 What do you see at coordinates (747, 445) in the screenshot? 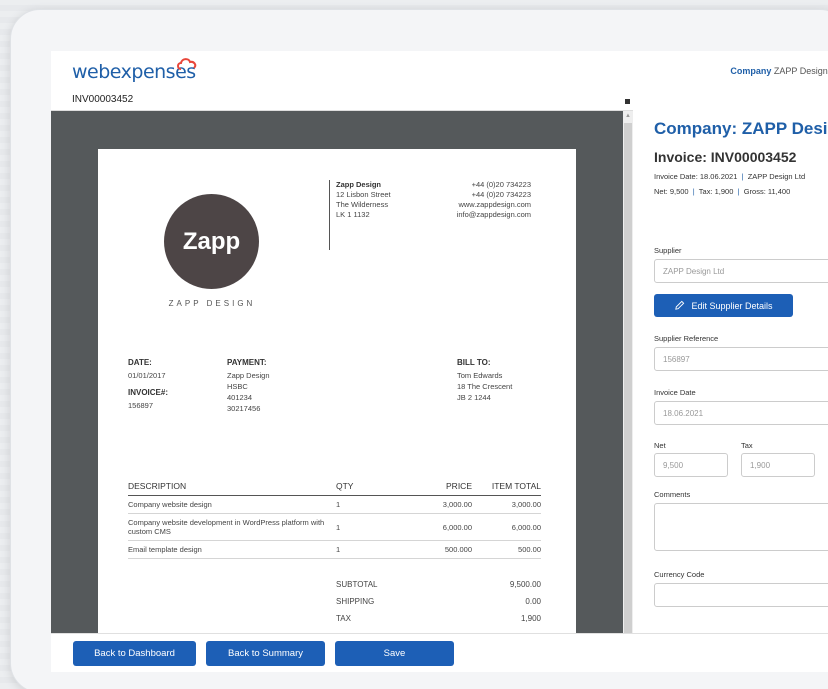
I see `tax-label: Tax` at bounding box center [747, 445].